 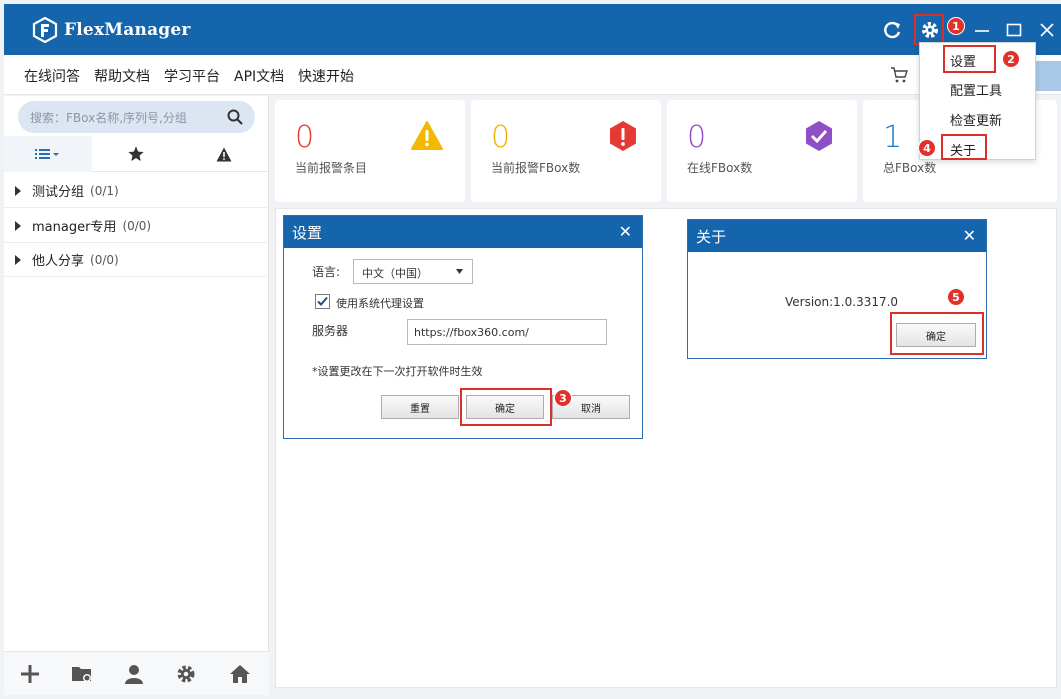 I want to click on cart-icon, so click(x=899, y=77).